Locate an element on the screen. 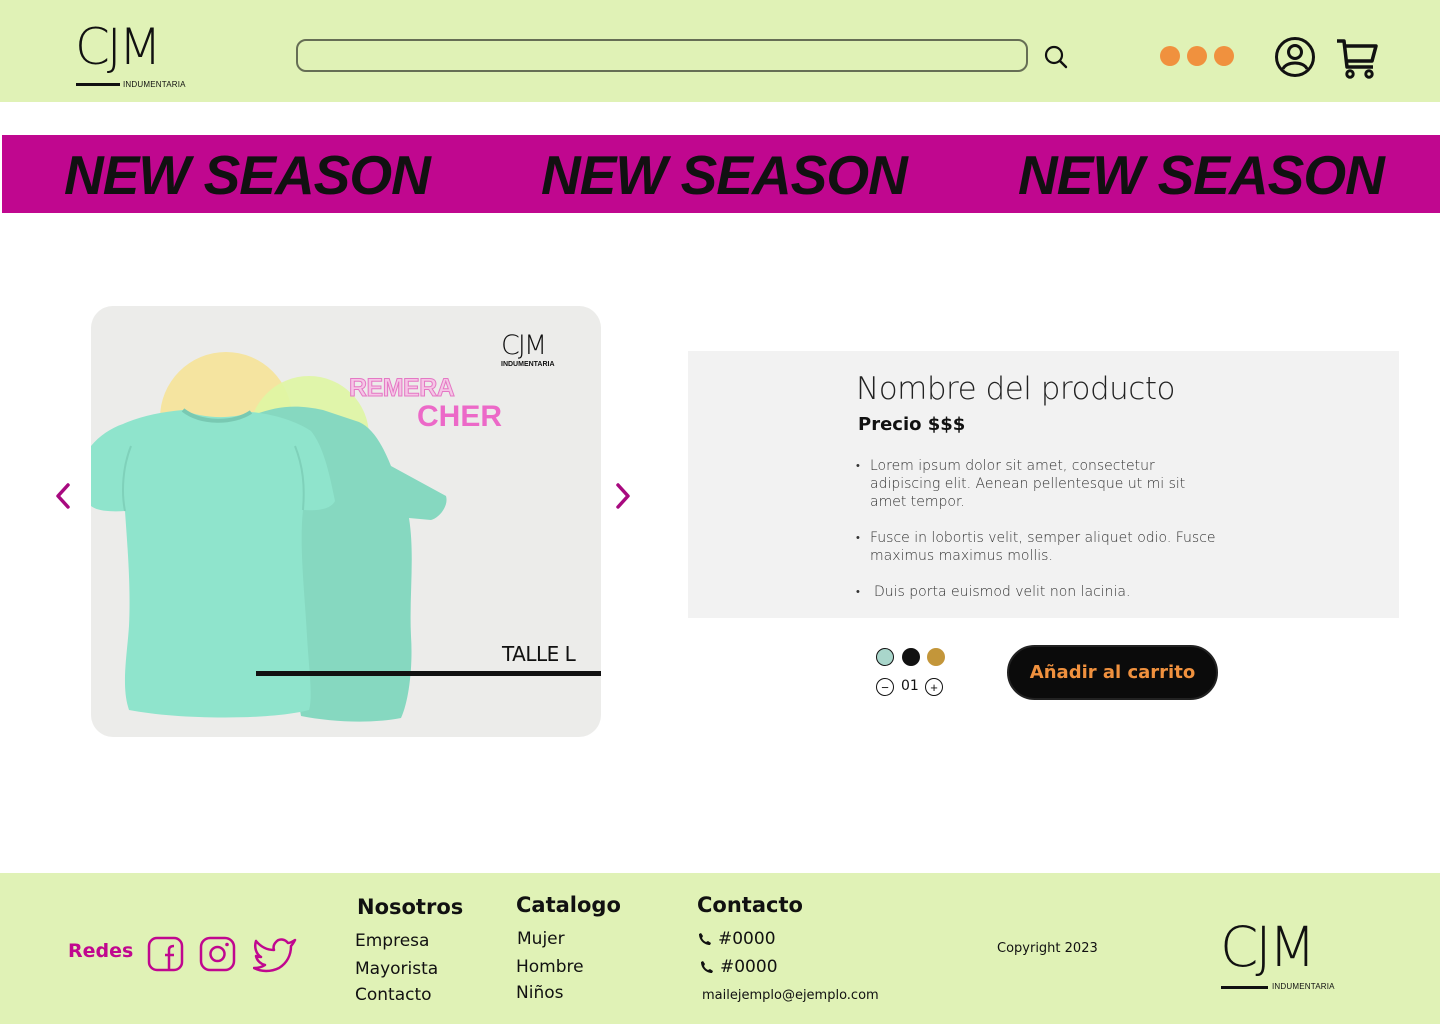 This screenshot has width=1440, height=1024. product-model-label: CHER is located at coordinates (460, 416).